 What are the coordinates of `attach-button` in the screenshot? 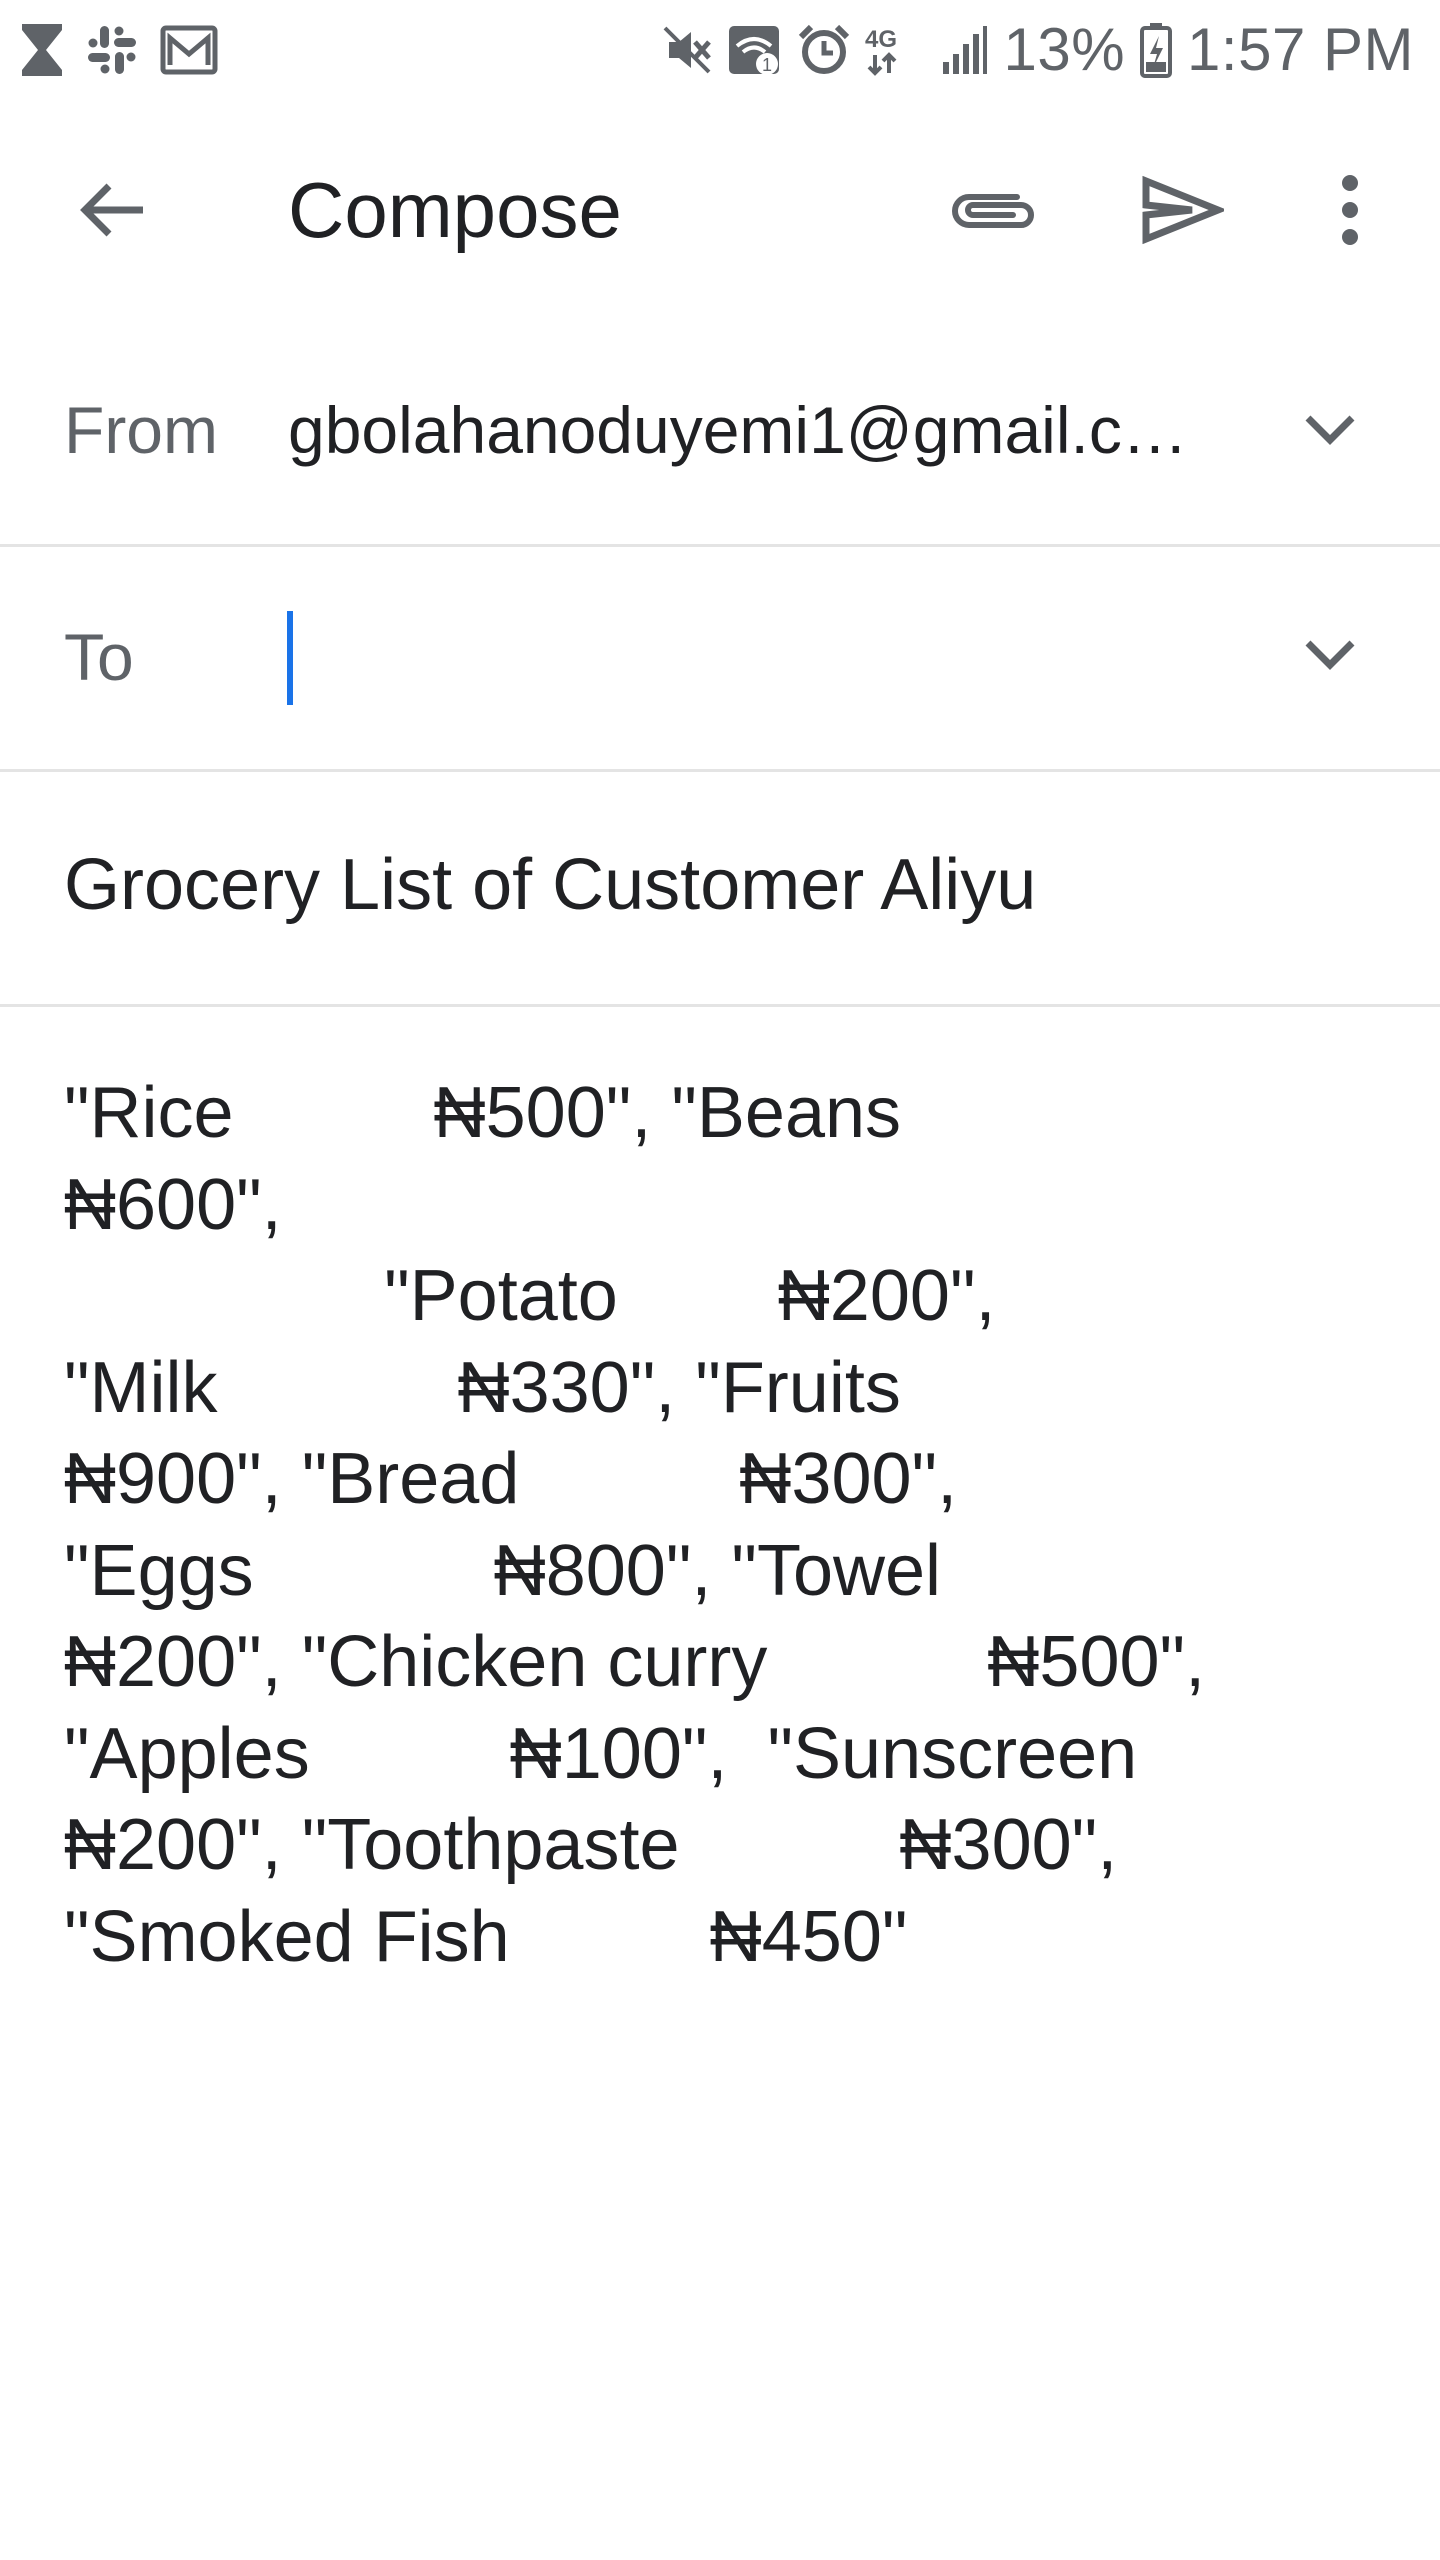 It's located at (992, 212).